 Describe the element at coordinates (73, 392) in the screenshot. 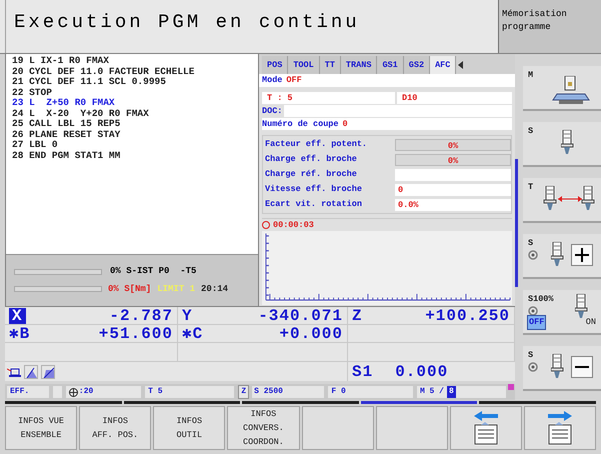

I see `dial-icon` at that location.